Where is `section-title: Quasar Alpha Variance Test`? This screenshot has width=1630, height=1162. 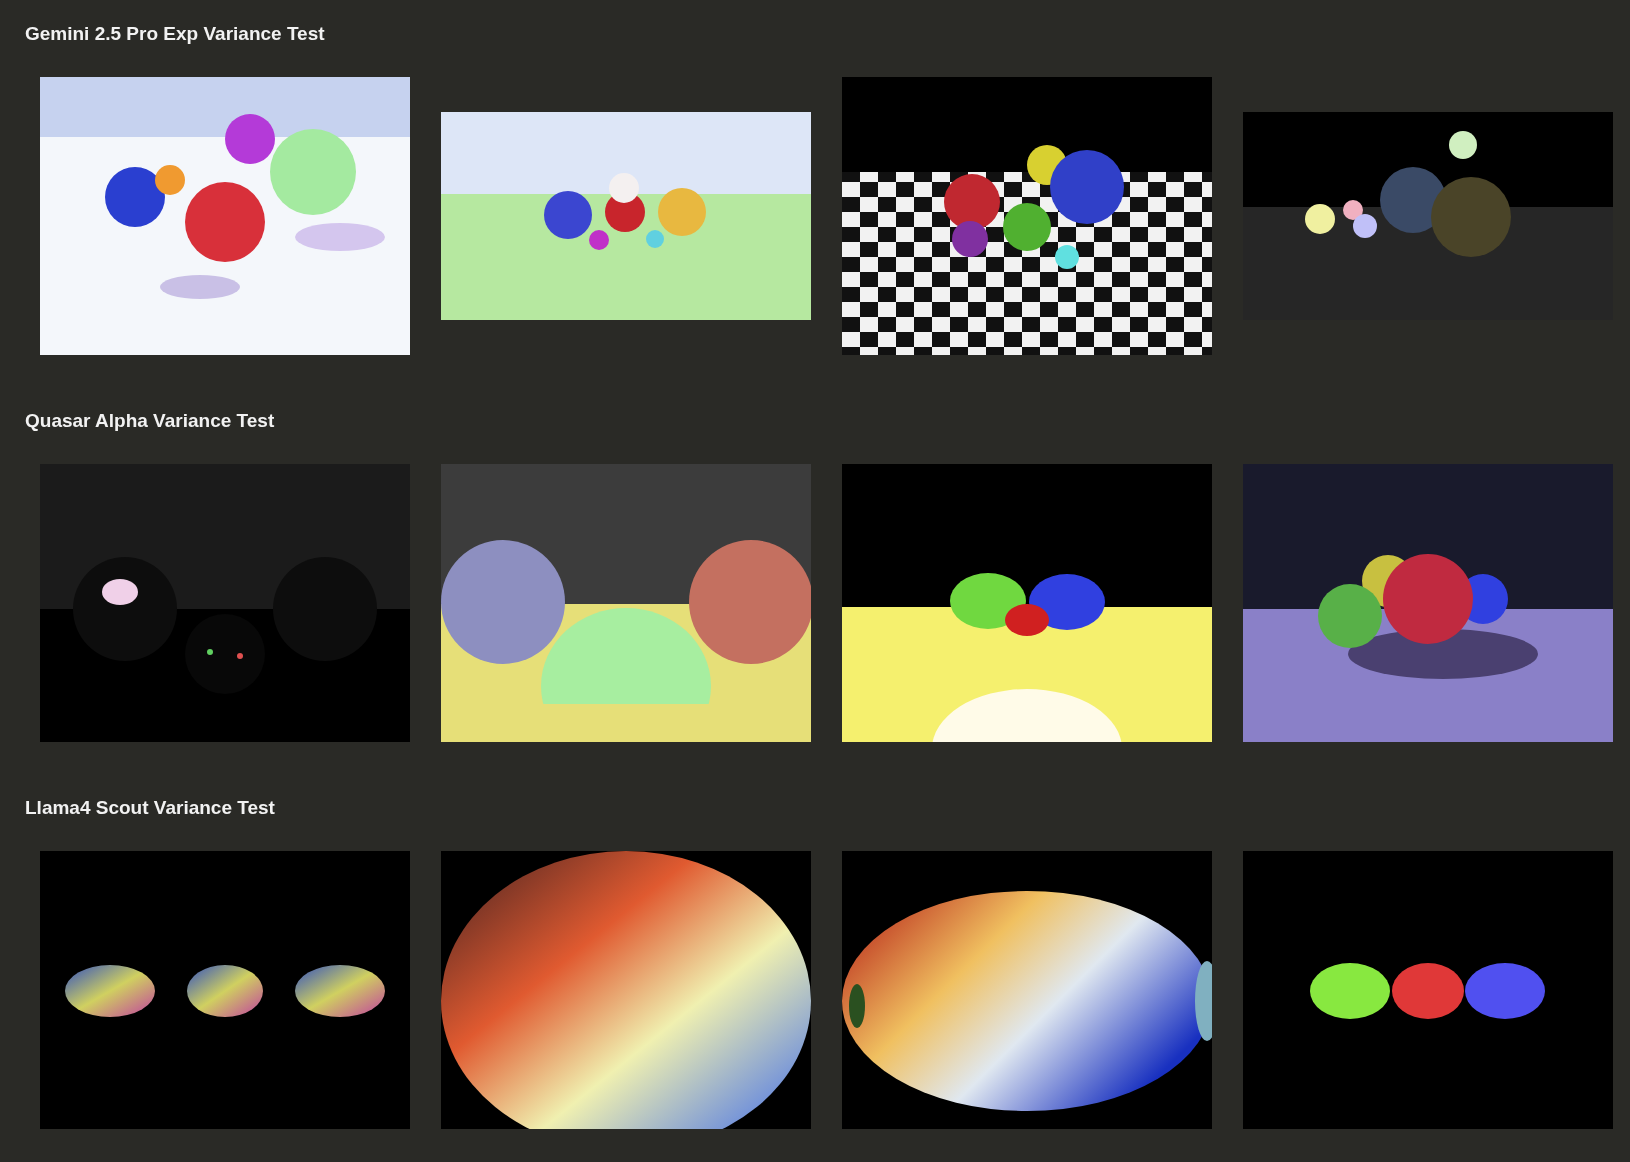 section-title: Quasar Alpha Variance Test is located at coordinates (150, 421).